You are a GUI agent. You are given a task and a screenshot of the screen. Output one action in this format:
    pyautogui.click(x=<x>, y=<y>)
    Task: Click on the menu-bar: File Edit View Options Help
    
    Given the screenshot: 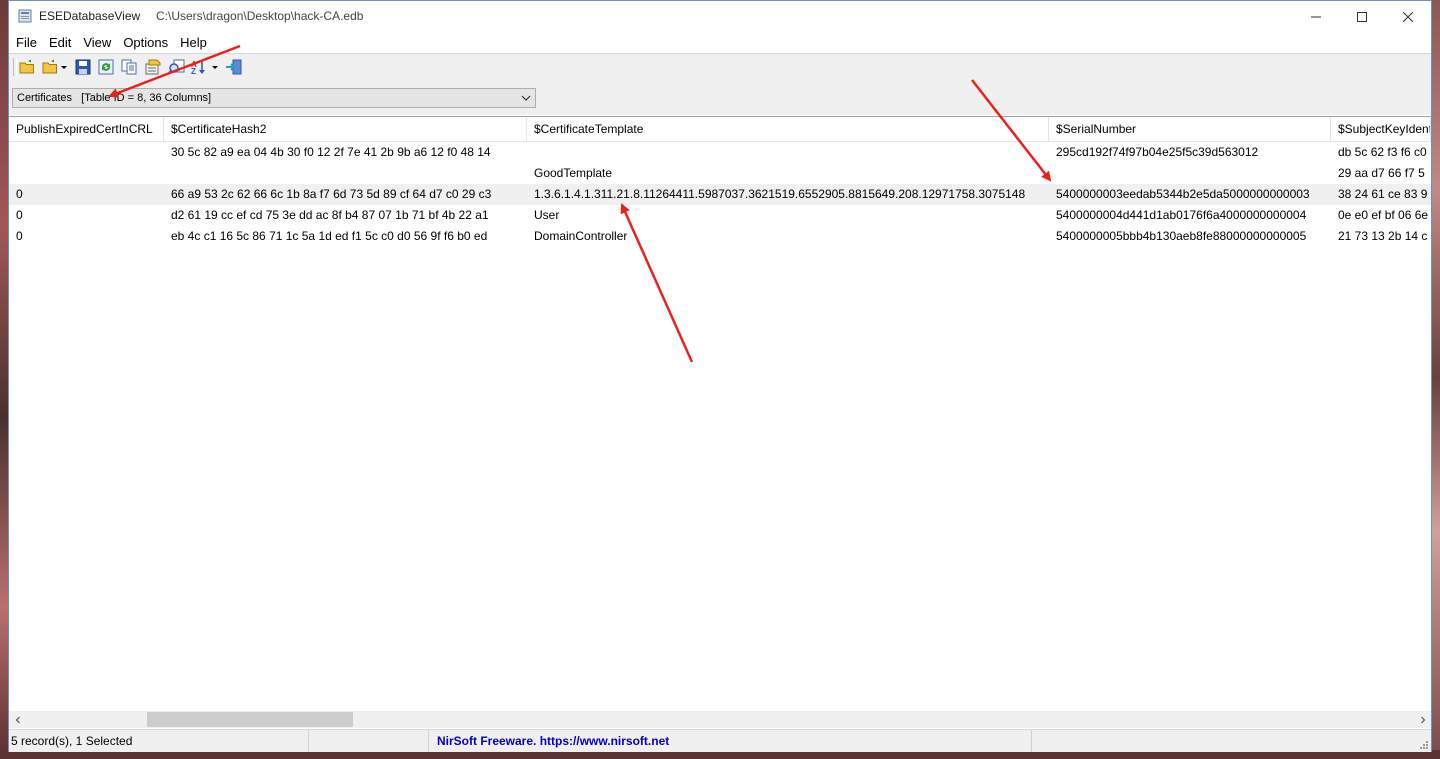 What is the action you would take?
    pyautogui.click(x=720, y=42)
    